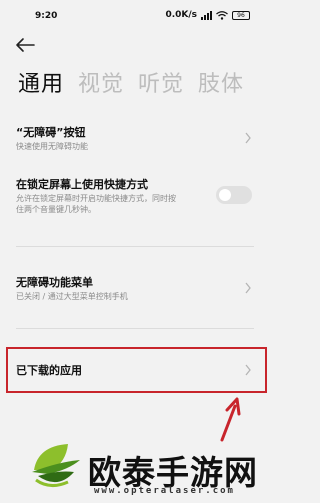 Image resolution: width=320 pixels, height=503 pixels. I want to click on status-time: 9:20, so click(46, 16).